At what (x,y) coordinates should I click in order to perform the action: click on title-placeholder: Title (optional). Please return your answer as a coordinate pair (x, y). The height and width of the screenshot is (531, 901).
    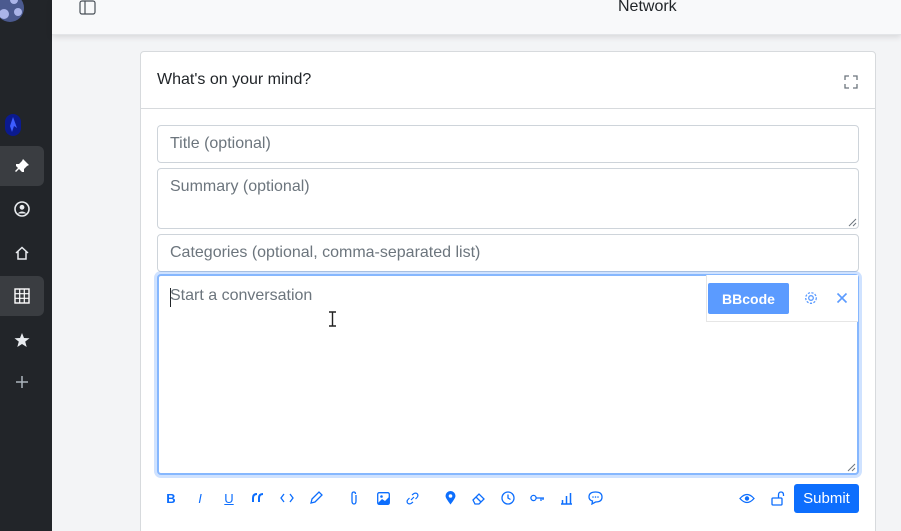
    Looking at the image, I should click on (220, 143).